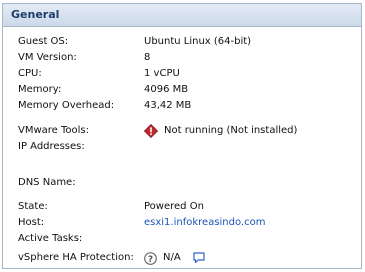 The width and height of the screenshot is (365, 272). What do you see at coordinates (66, 105) in the screenshot?
I see `memory-overhead-label: Memory Overhead:` at bounding box center [66, 105].